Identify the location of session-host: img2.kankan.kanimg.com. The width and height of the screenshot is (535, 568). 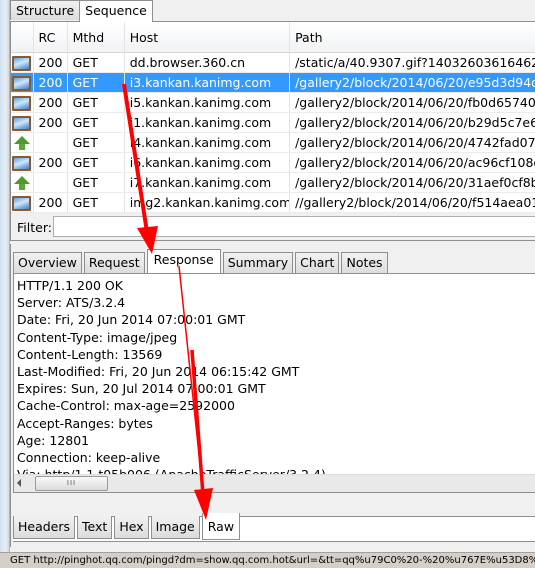
(207, 202).